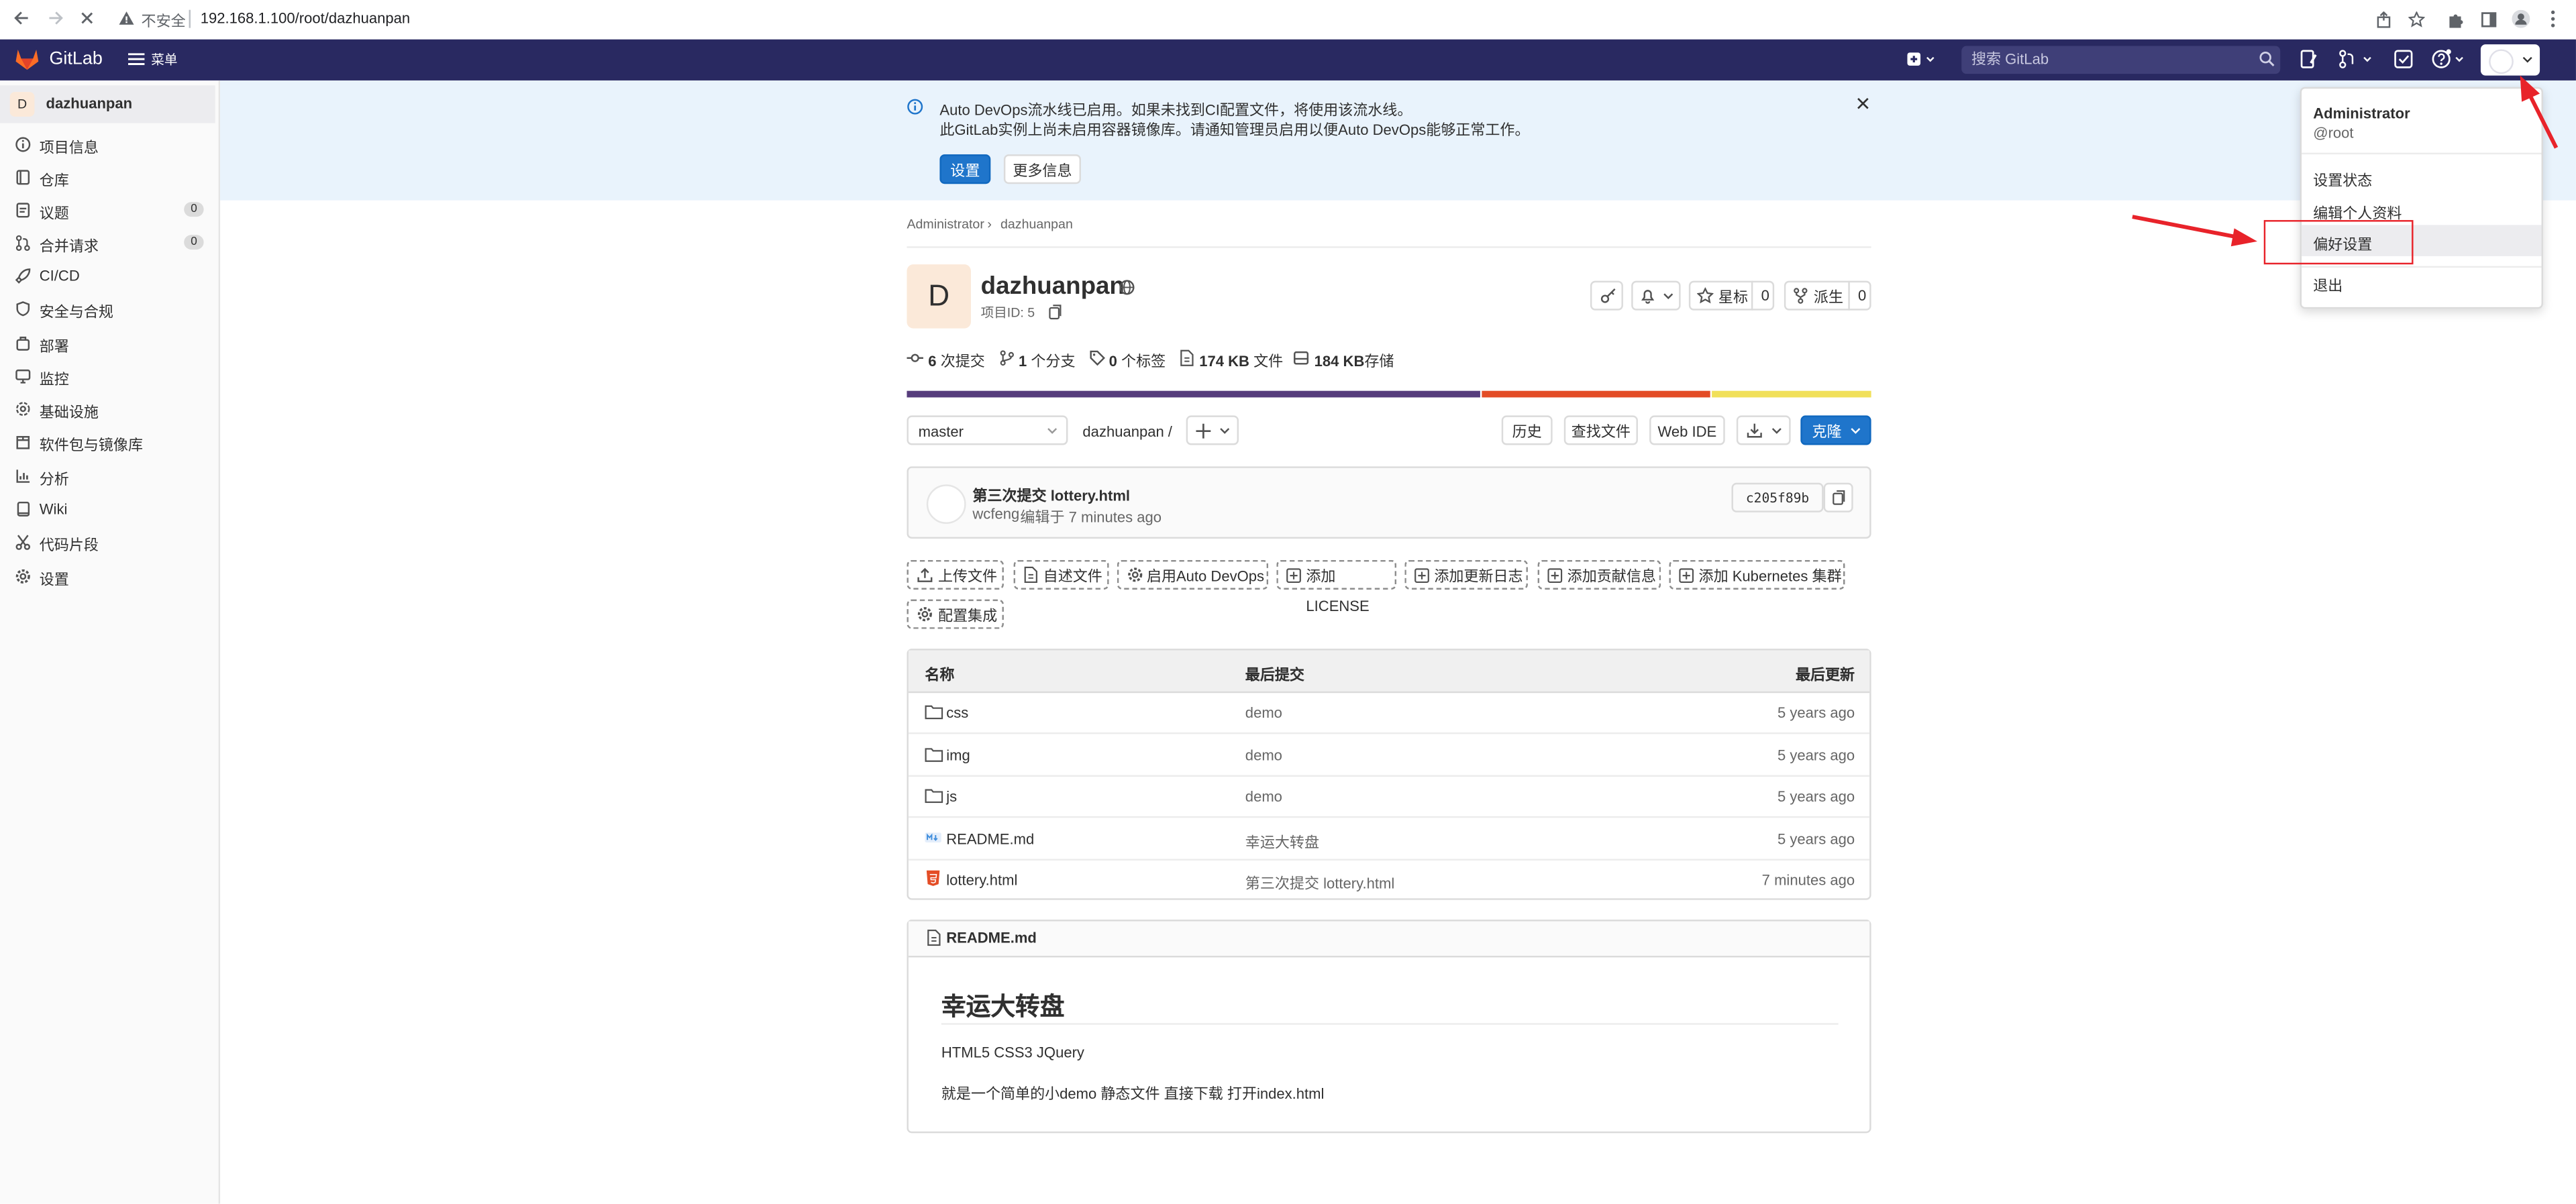 Image resolution: width=2576 pixels, height=1204 pixels. What do you see at coordinates (1051, 495) in the screenshot?
I see `commit-title: 第三次提交 lottery.html` at bounding box center [1051, 495].